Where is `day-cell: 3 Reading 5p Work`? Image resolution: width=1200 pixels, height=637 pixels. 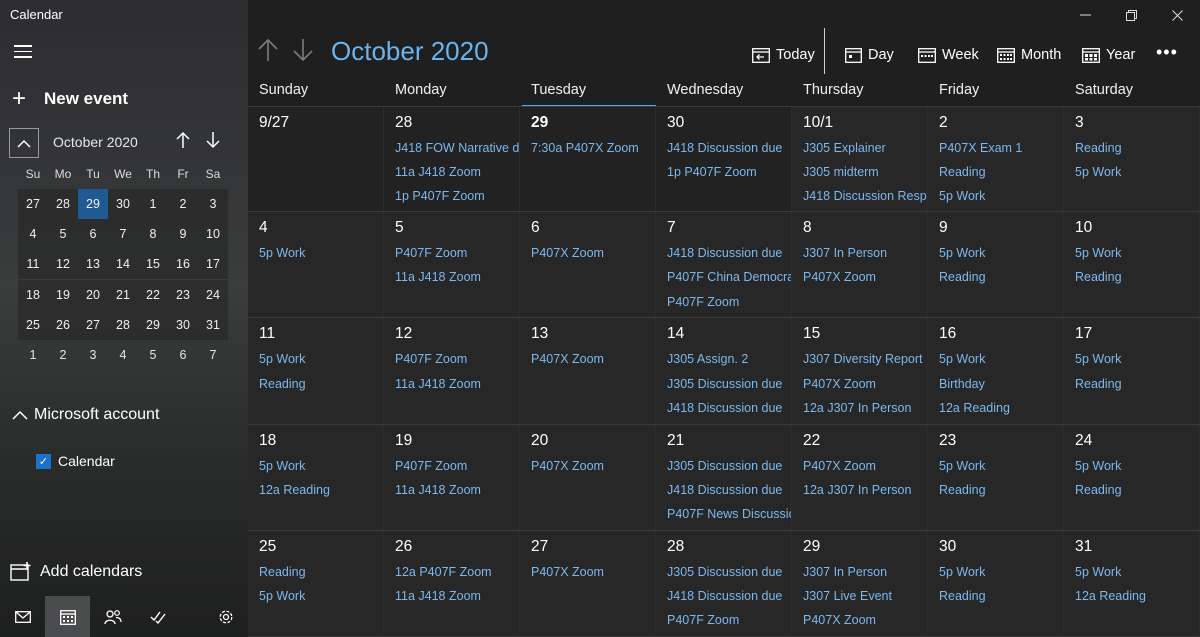
day-cell: 3 Reading 5p Work is located at coordinates (1132, 159).